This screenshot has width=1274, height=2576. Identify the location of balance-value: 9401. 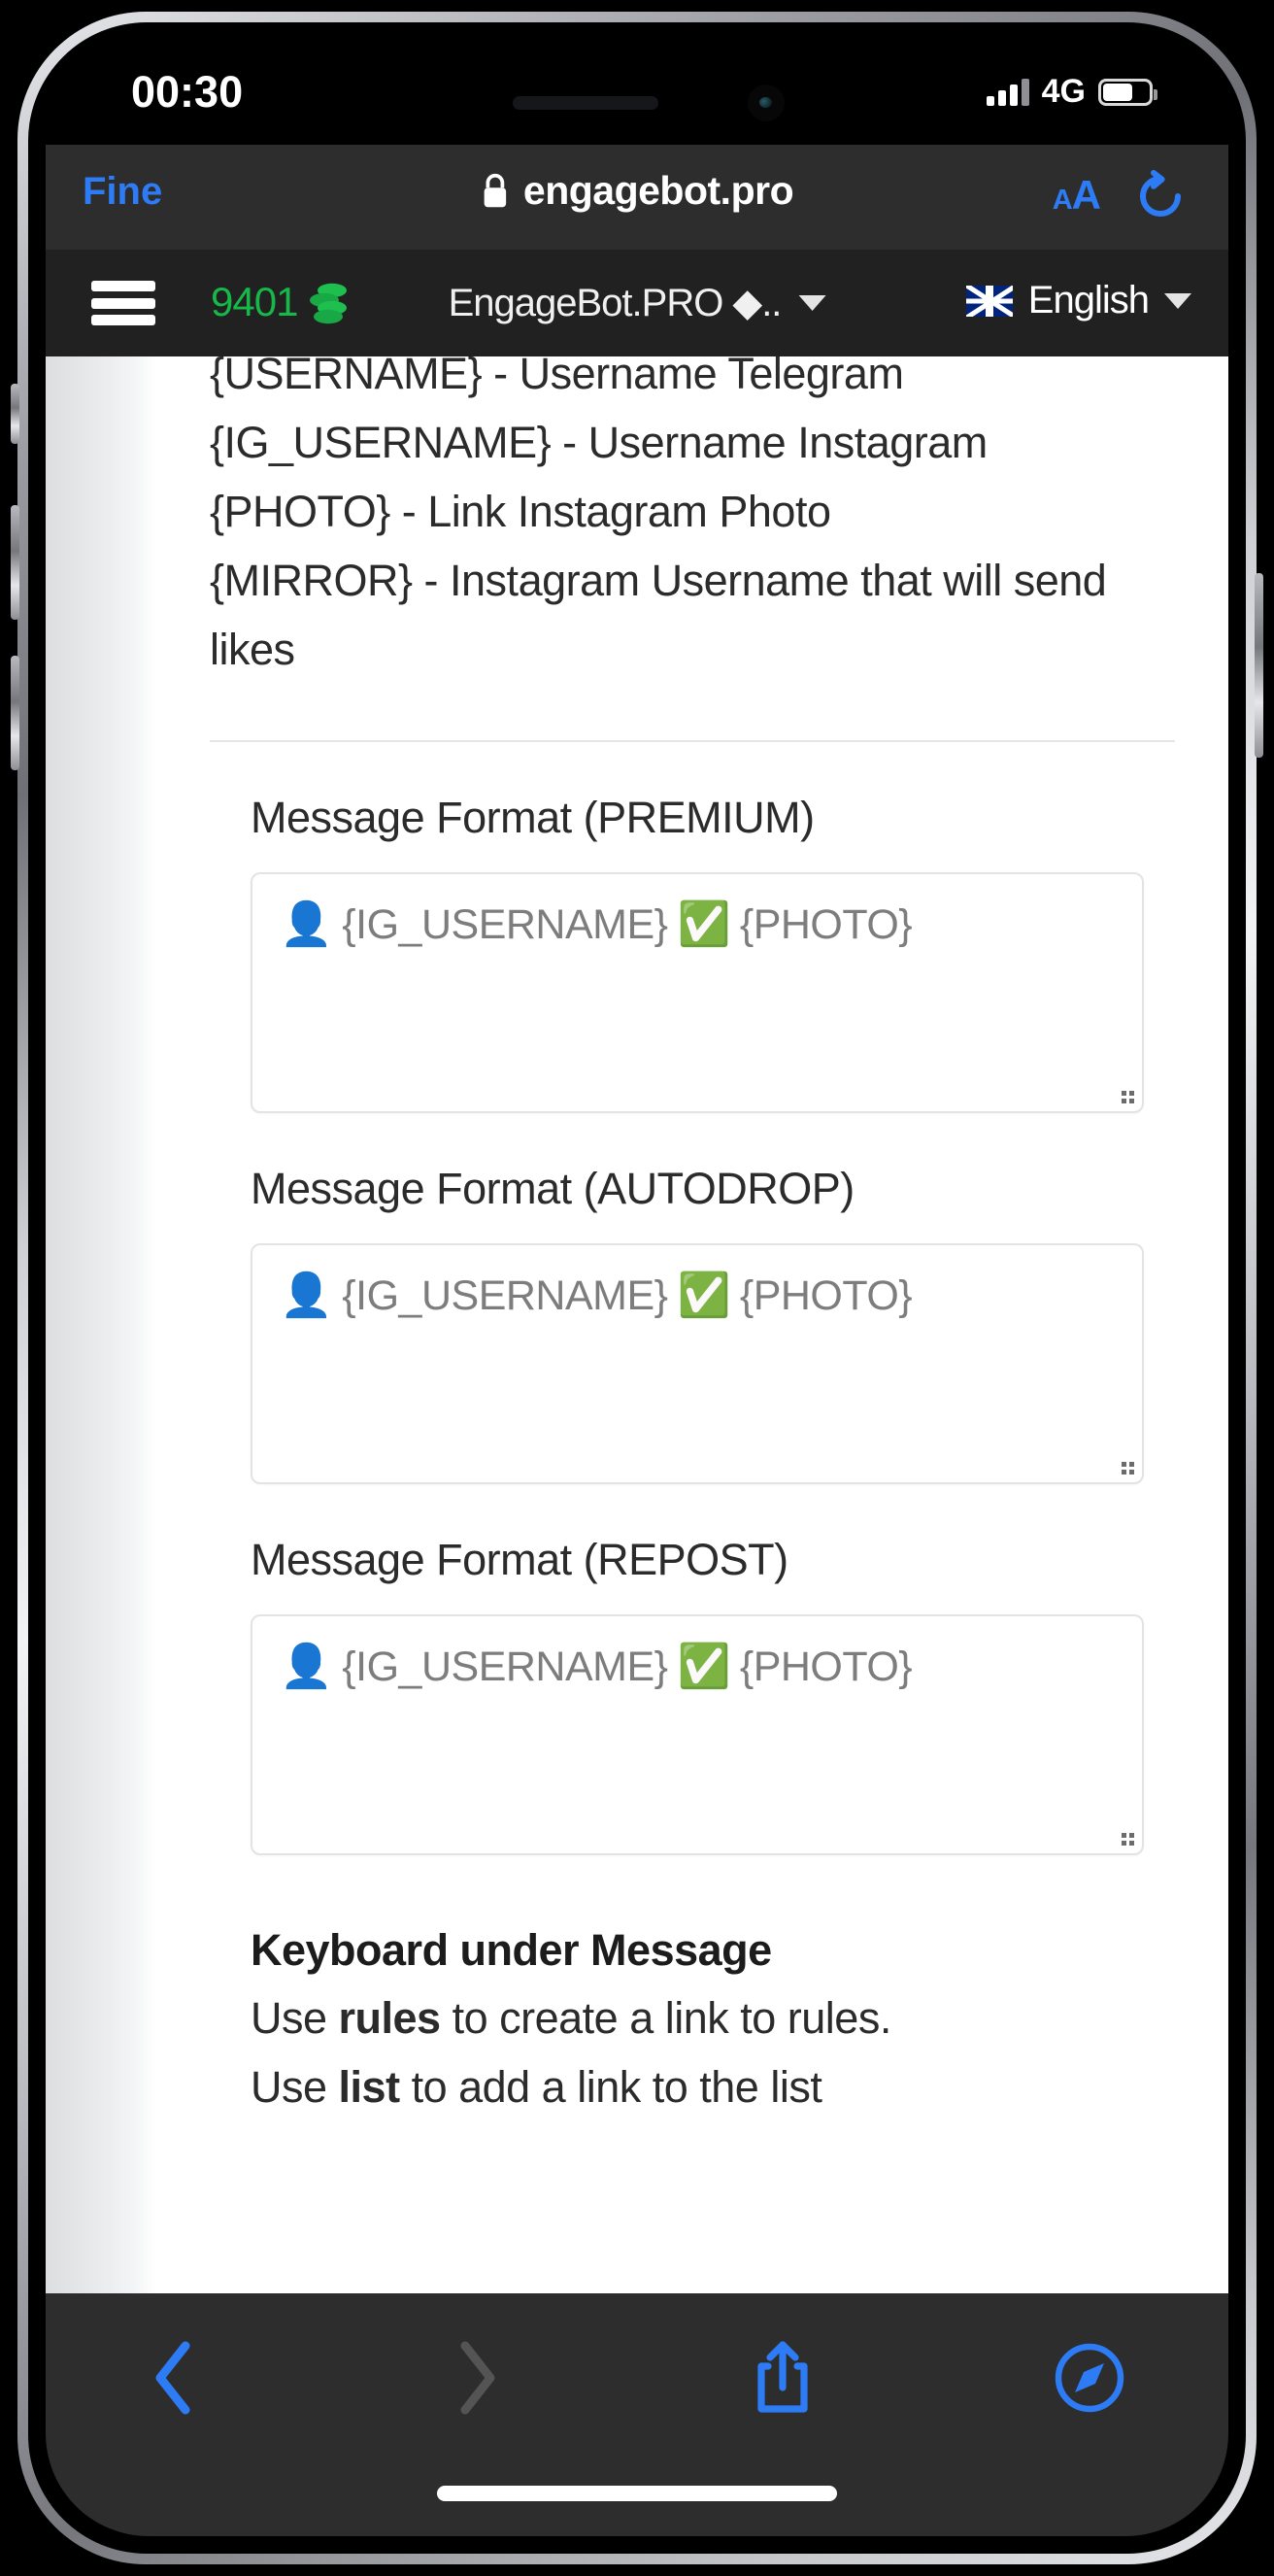
(255, 301).